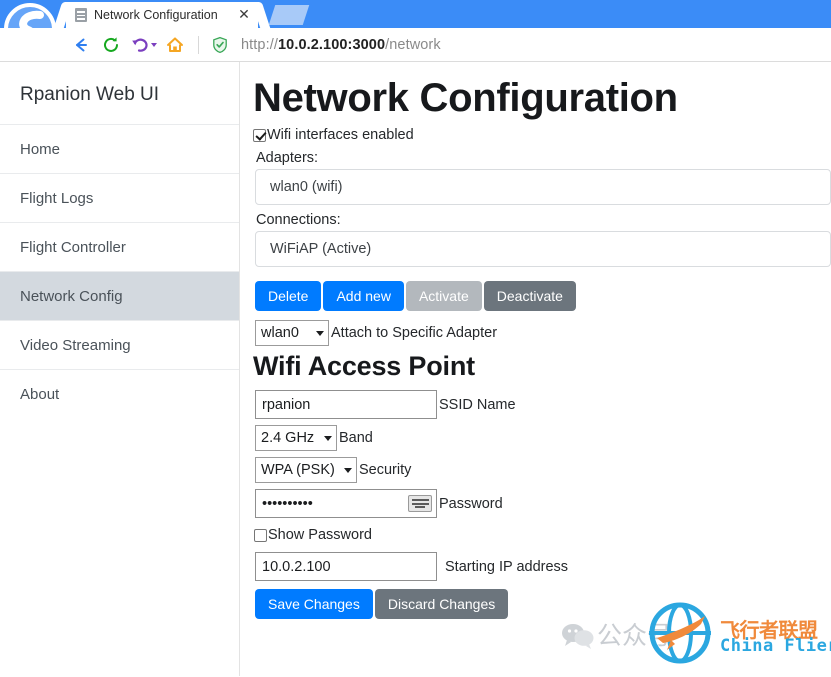 The width and height of the screenshot is (831, 677). What do you see at coordinates (519, 45) in the screenshot?
I see `address-bar: http://10.0.2.100:3000/network` at bounding box center [519, 45].